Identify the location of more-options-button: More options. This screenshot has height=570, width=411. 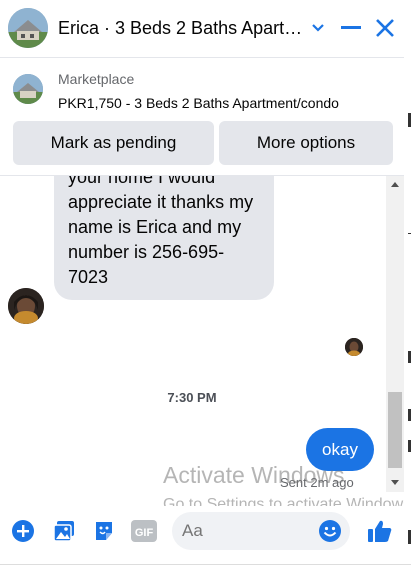
(306, 143).